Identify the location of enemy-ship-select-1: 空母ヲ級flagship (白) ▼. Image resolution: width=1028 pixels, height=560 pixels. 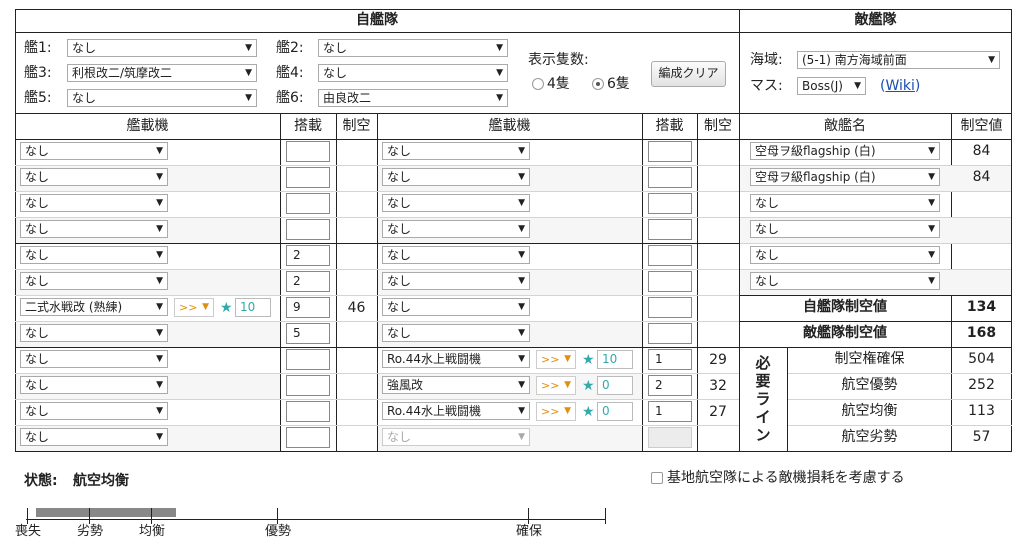
(845, 151).